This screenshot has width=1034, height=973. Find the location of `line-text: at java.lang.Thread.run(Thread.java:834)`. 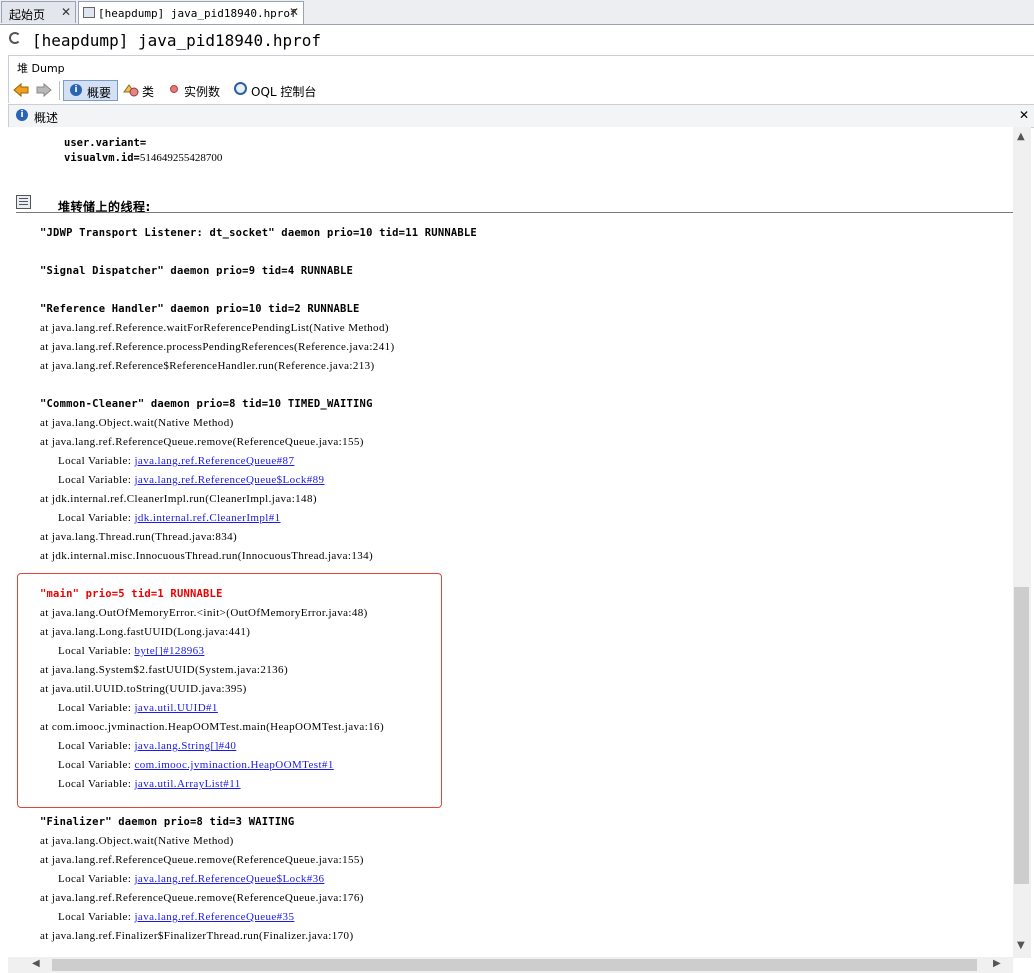

line-text: at java.lang.Thread.run(Thread.java:834) is located at coordinates (139, 537).